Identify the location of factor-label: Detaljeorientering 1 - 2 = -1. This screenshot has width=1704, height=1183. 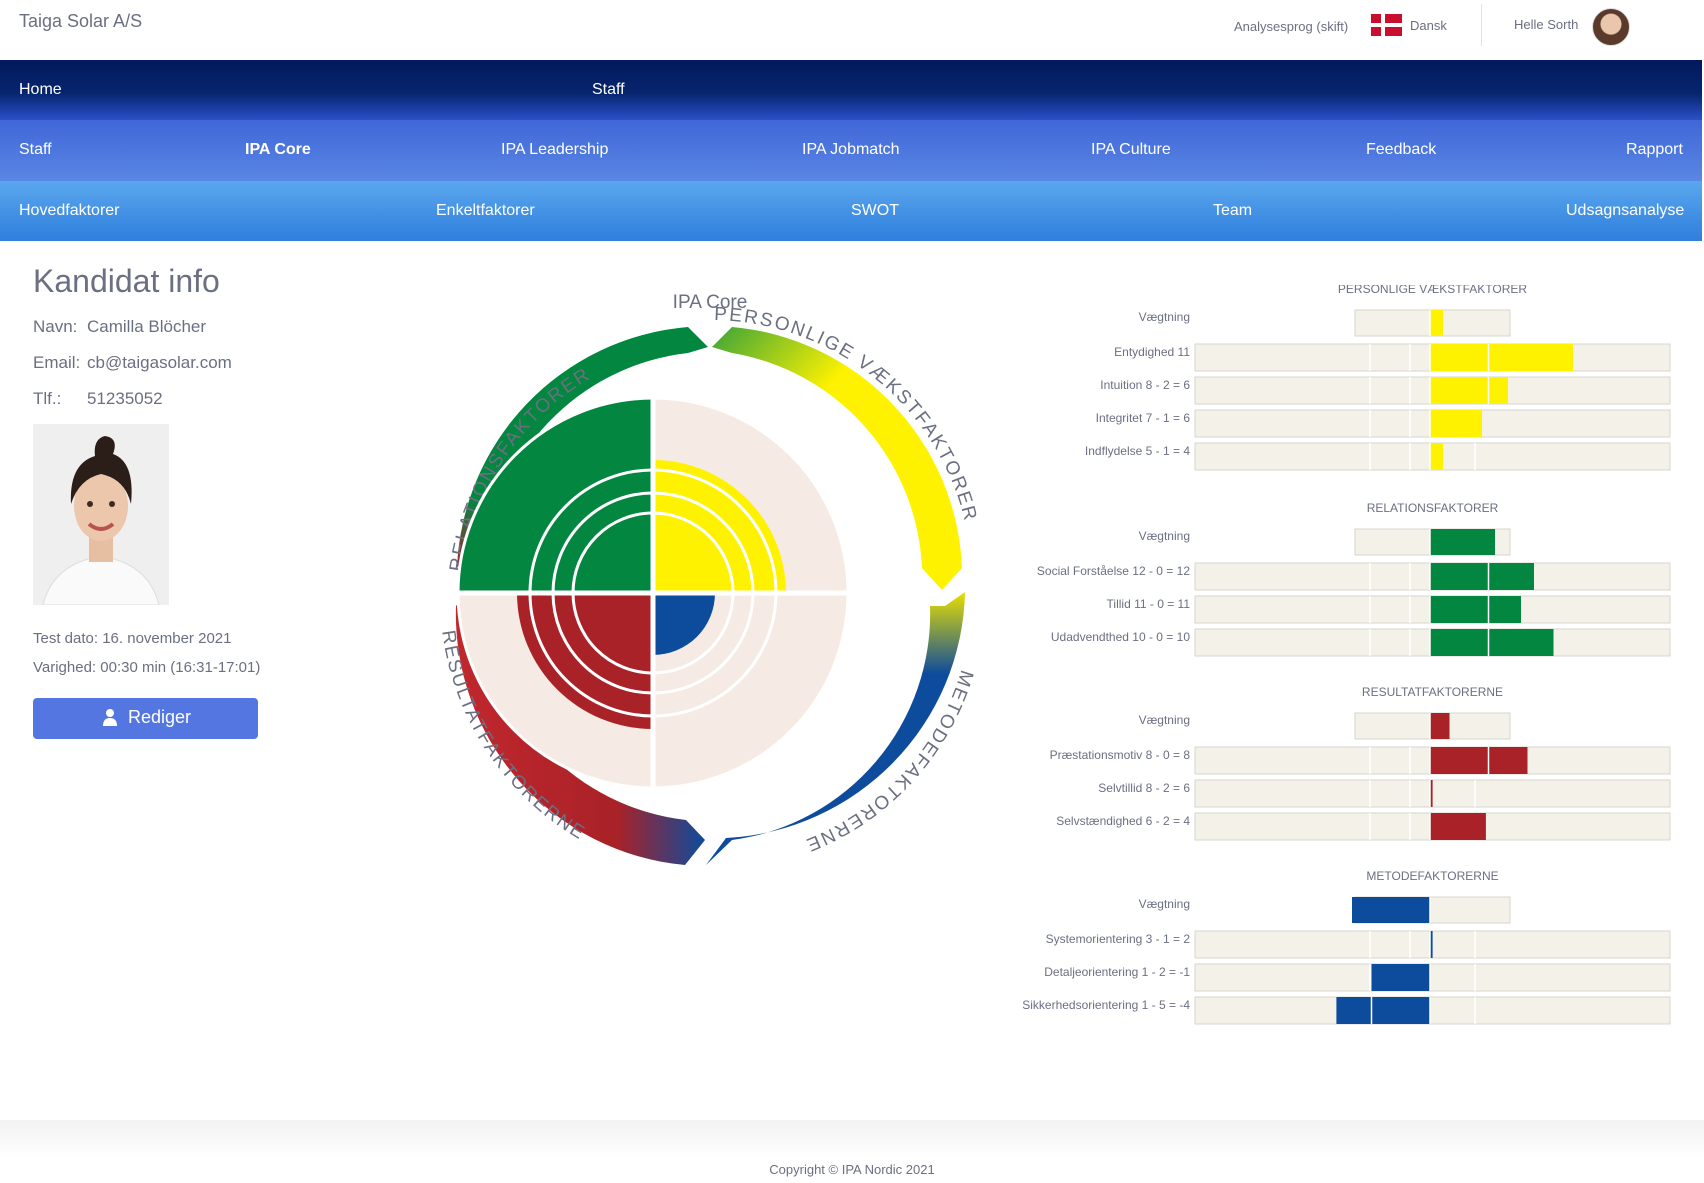
(1117, 972).